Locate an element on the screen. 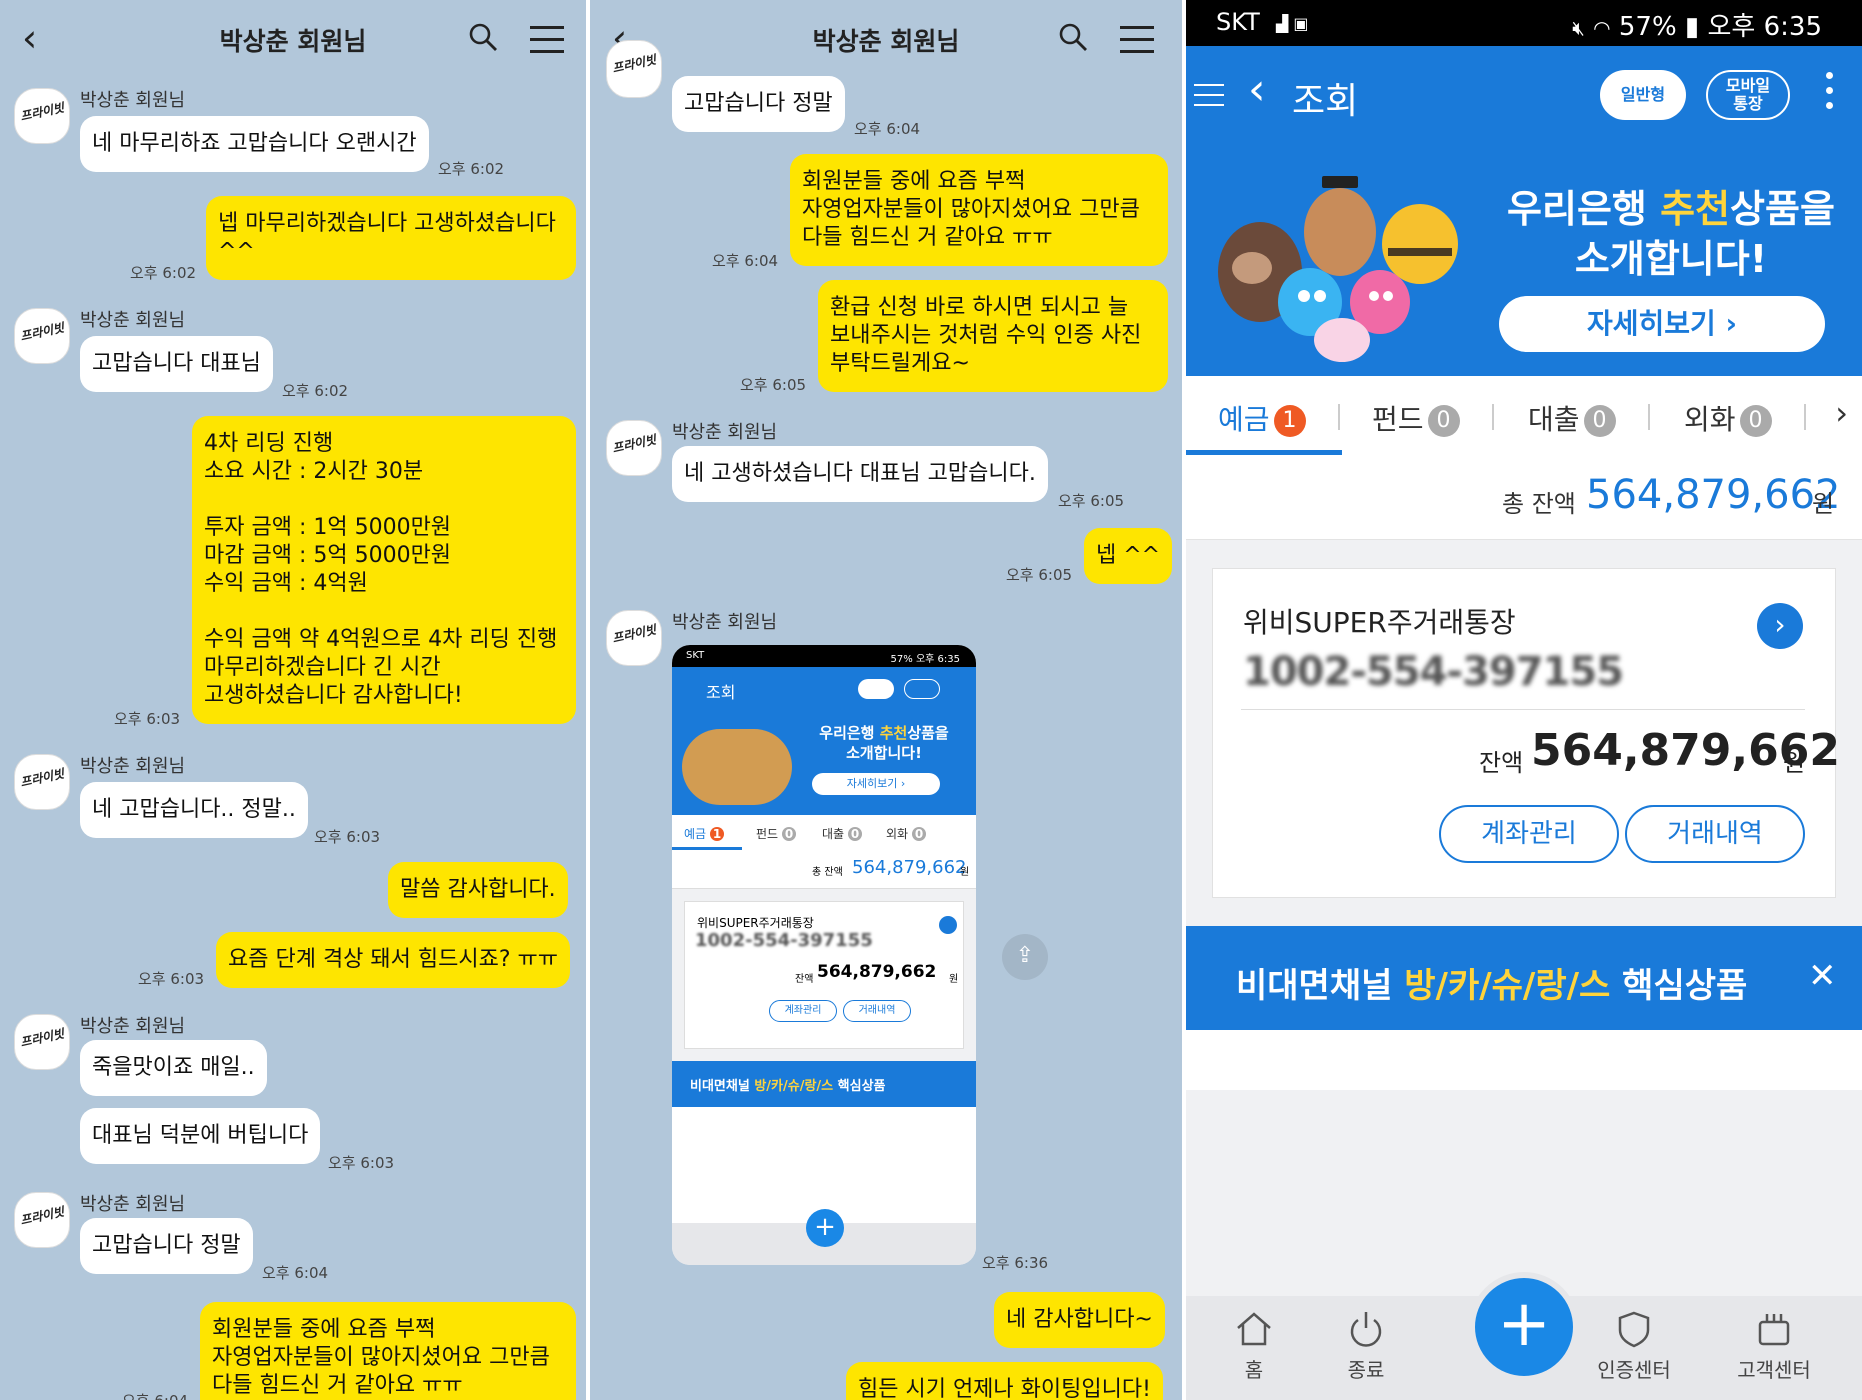 Image resolution: width=1862 pixels, height=1400 pixels. promo-banner: 우리은행 추천상품을 소개합니다! 자세히보기 › is located at coordinates (1524, 262).